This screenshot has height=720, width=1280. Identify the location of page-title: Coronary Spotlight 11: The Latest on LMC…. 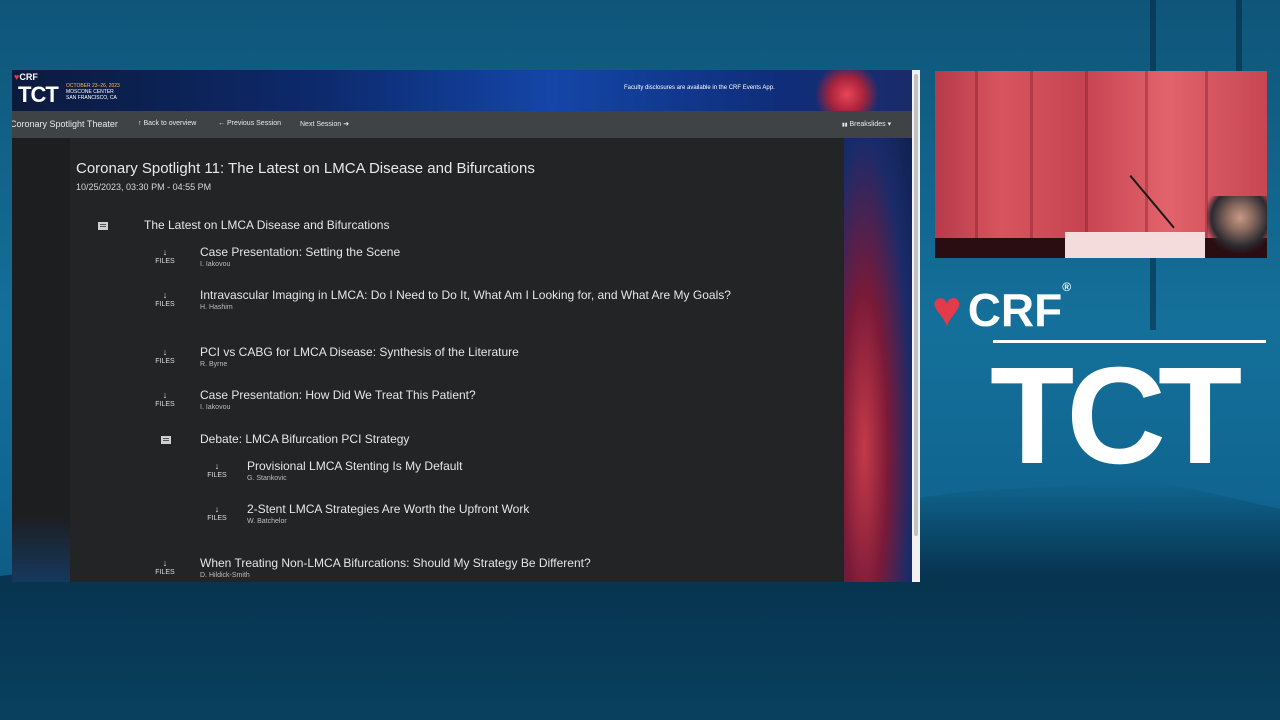
(305, 168).